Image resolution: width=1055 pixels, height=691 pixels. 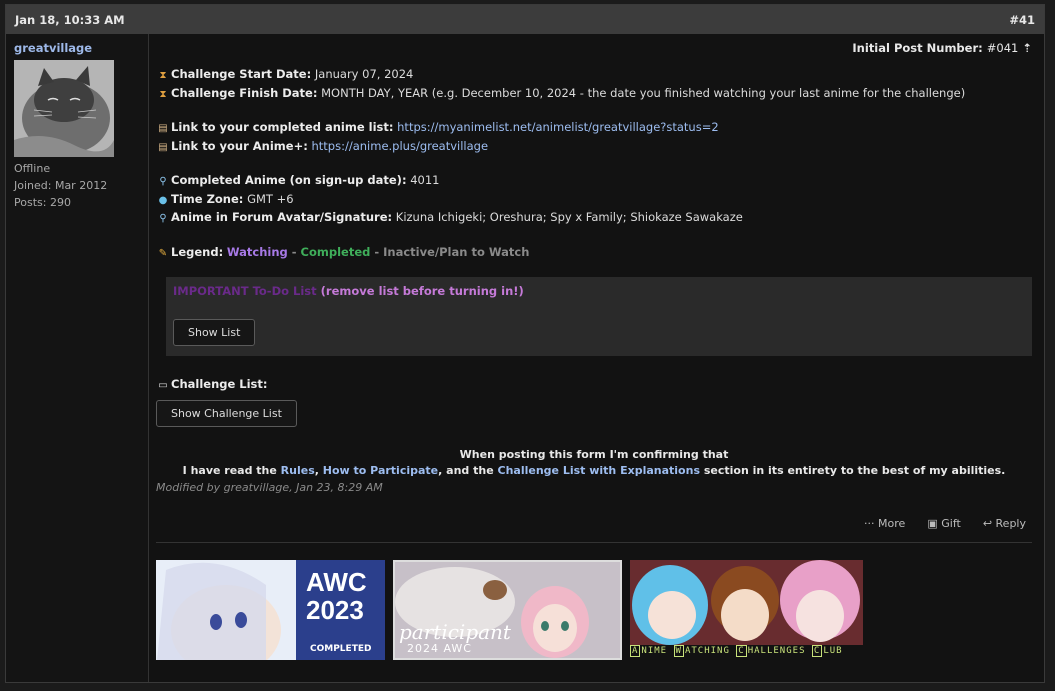 I want to click on start-date-line: ⧗ Challenge Start Date: January 07, 2024, so click(x=594, y=75).